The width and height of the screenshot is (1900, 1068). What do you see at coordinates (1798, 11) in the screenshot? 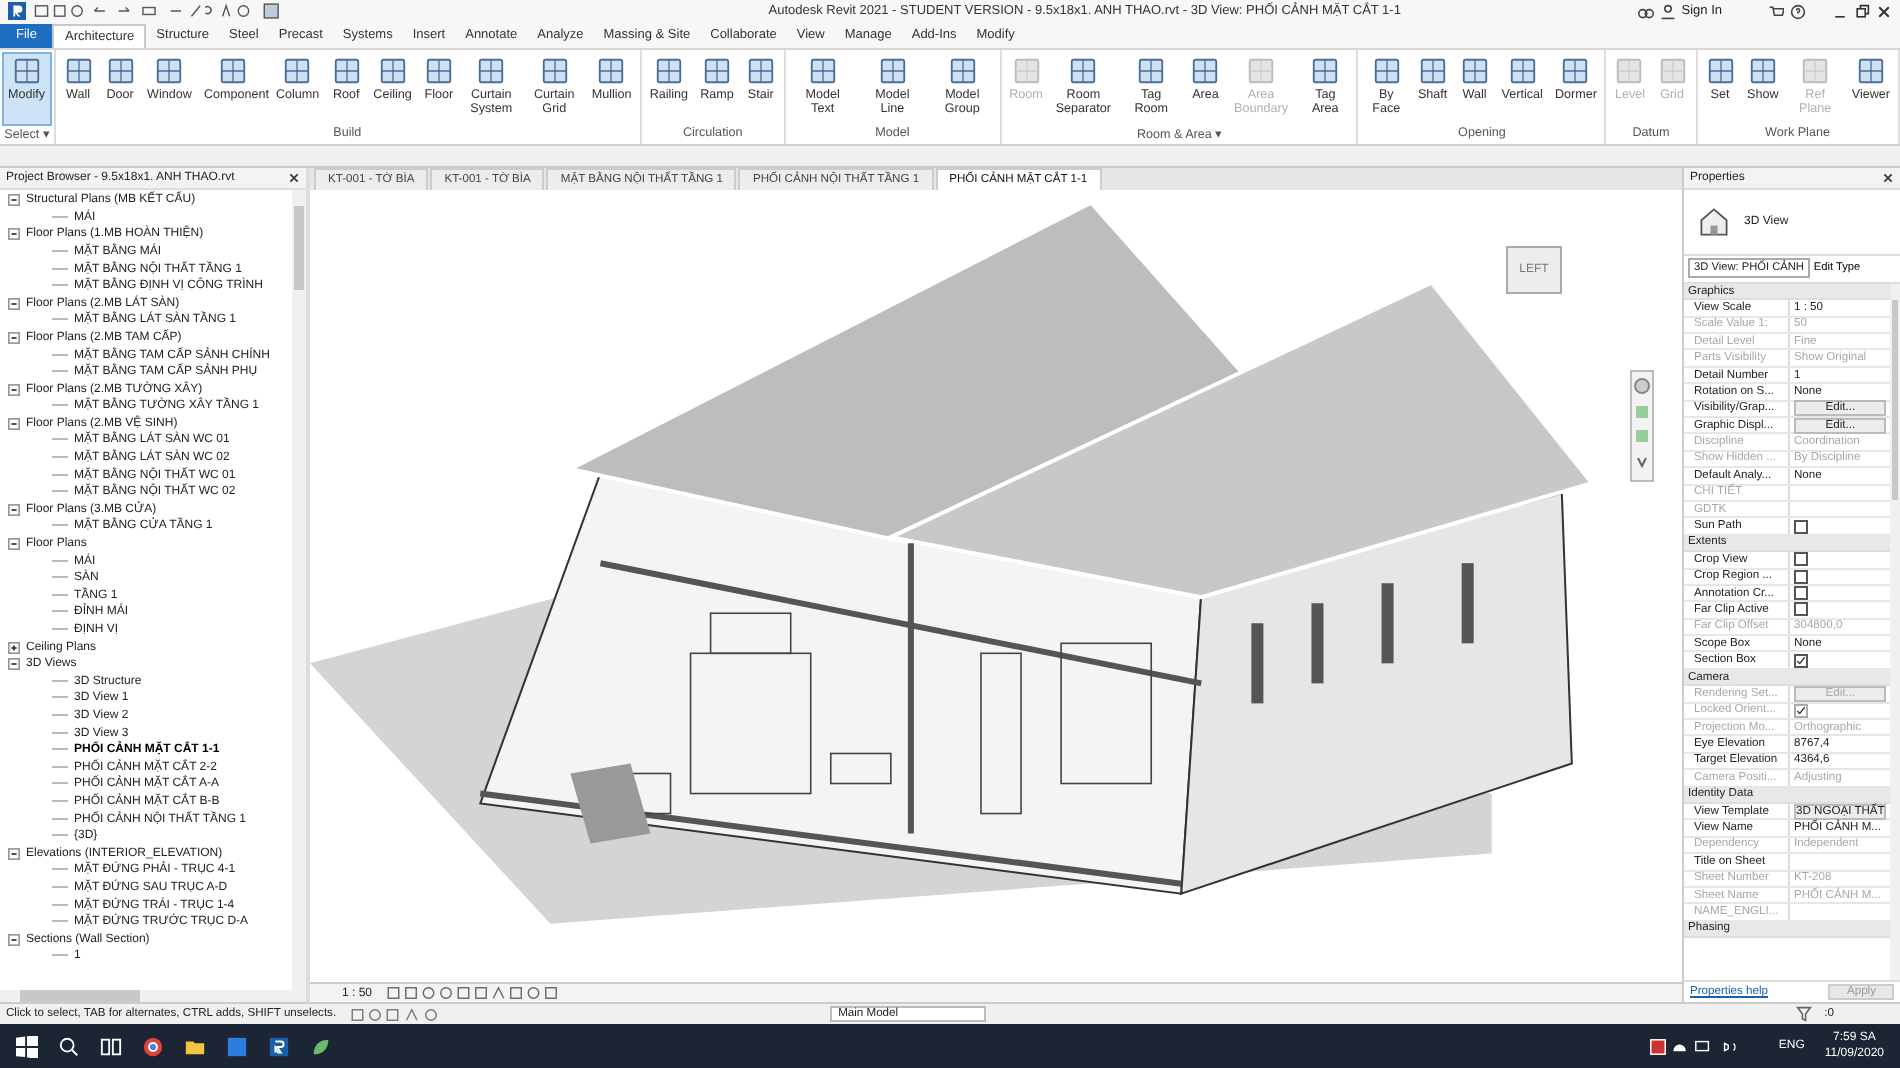
I see `help-icon` at bounding box center [1798, 11].